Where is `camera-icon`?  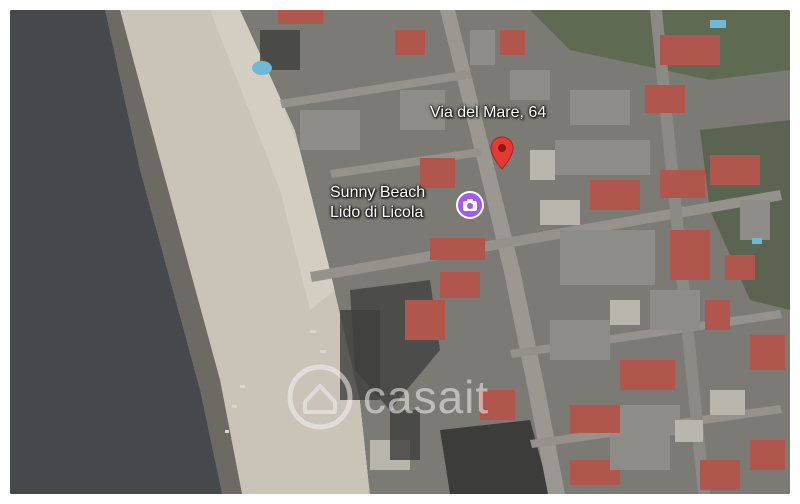
camera-icon is located at coordinates (470, 205).